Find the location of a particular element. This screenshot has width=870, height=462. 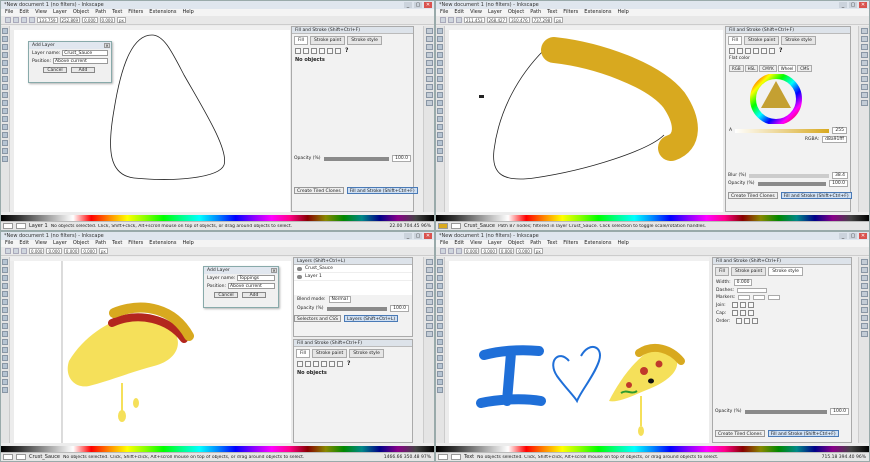

node-tool-icon is located at coordinates (440, 270).